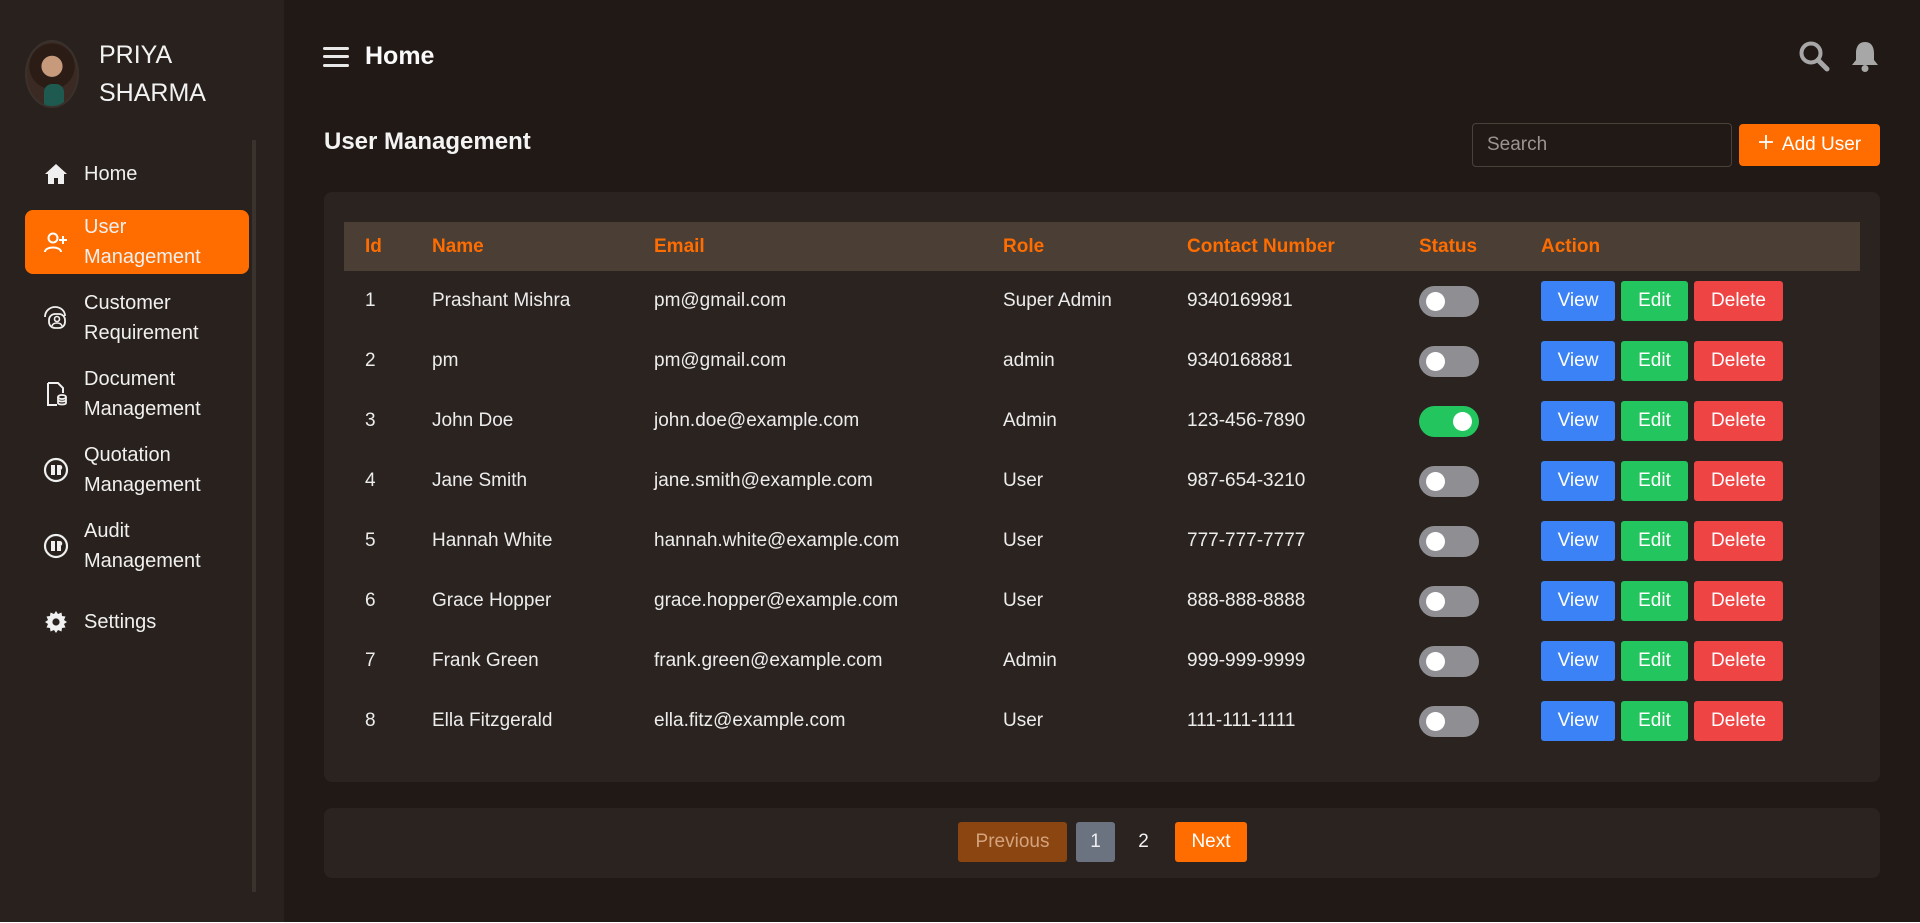  What do you see at coordinates (370, 360) in the screenshot?
I see `cell-id: 2` at bounding box center [370, 360].